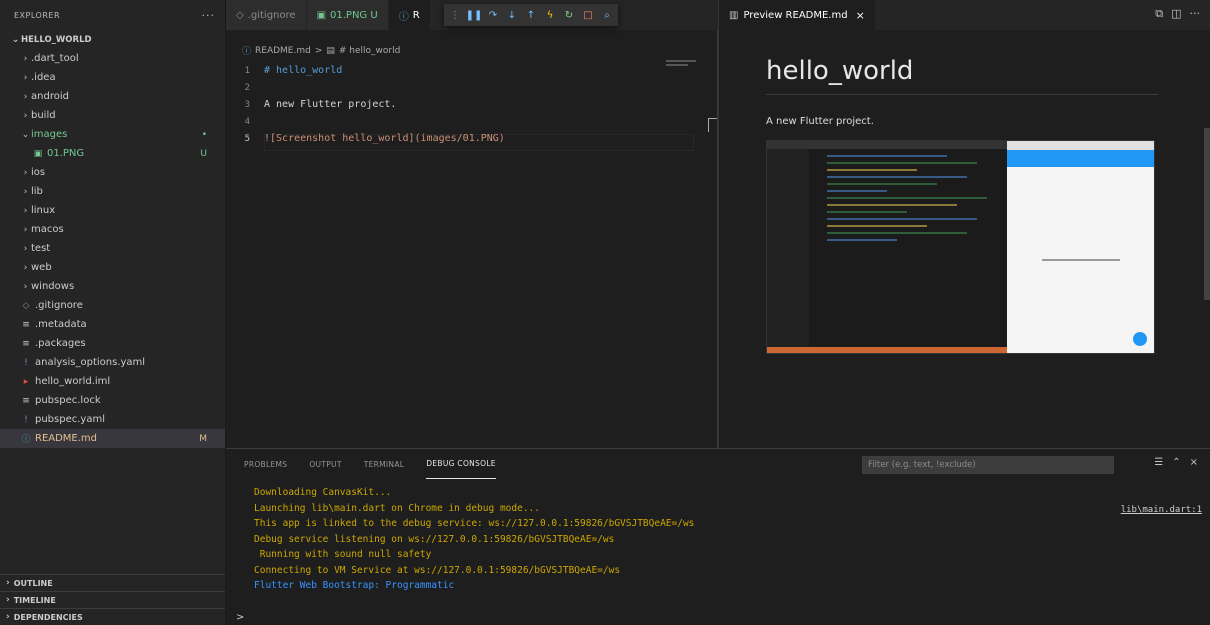  I want to click on tree-item-label: ios, so click(38, 172).